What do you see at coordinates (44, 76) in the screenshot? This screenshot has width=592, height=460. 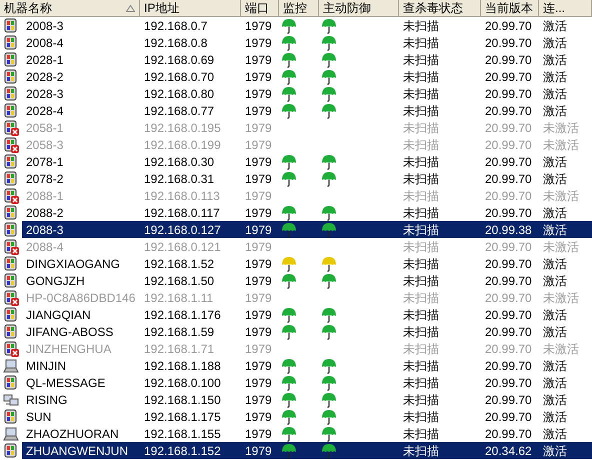 I see `table-cell-text: 2028-2` at bounding box center [44, 76].